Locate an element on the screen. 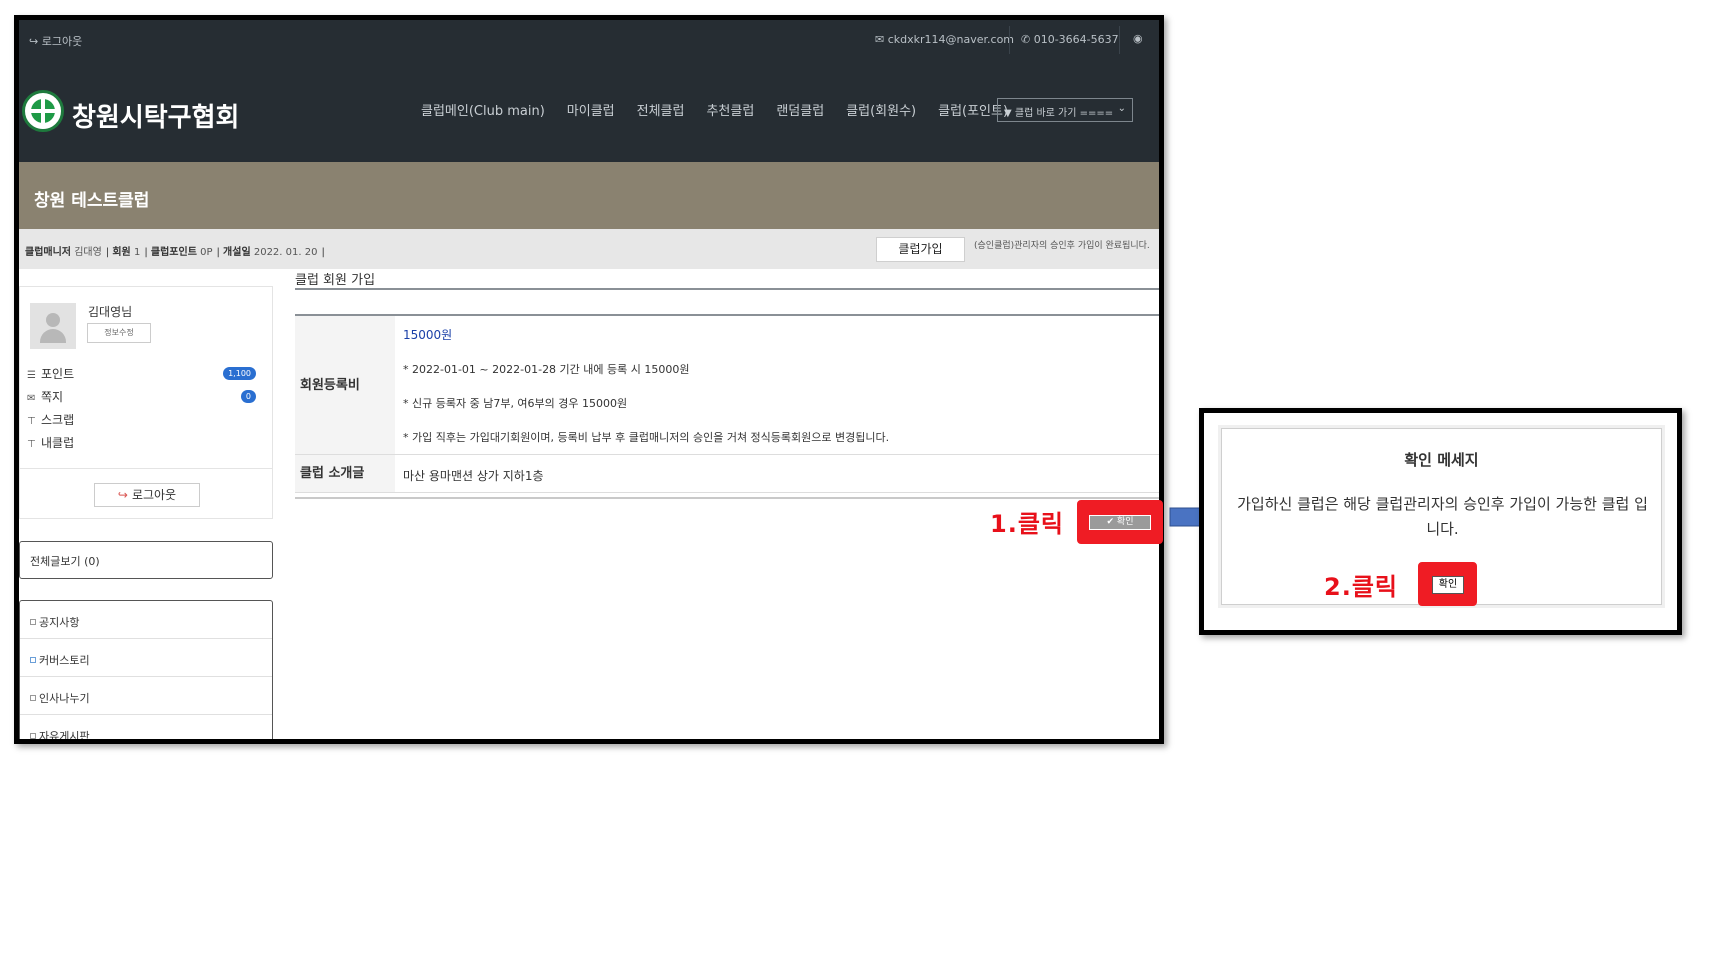  logout-button: ↪ 로그아웃 is located at coordinates (147, 495).